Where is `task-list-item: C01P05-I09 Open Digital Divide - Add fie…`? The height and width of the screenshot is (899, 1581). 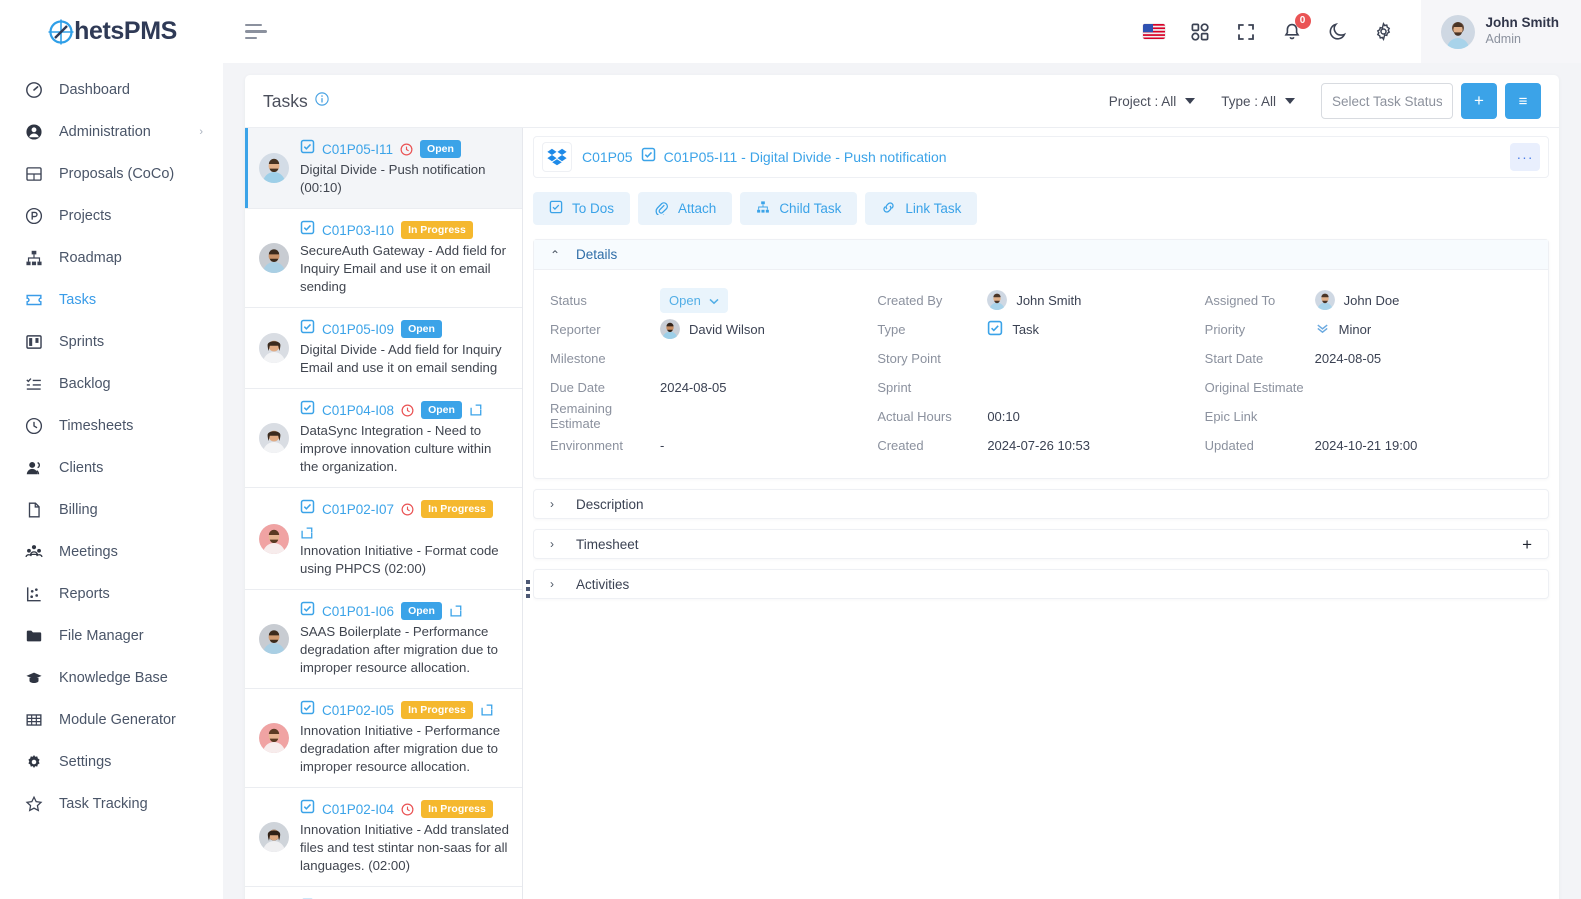 task-list-item: C01P05-I09 Open Digital Divide - Add fie… is located at coordinates (383, 348).